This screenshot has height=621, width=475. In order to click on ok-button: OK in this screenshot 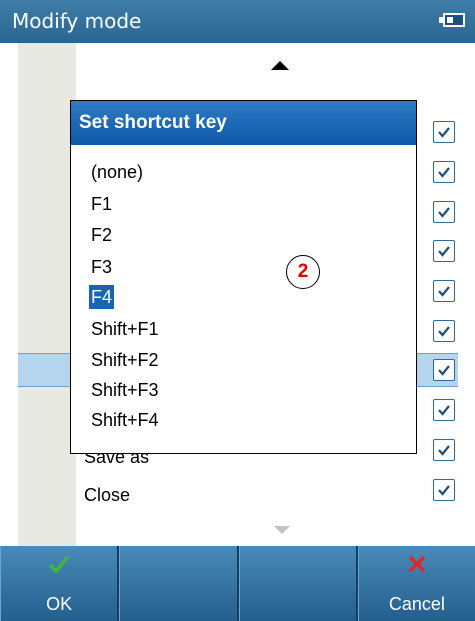, I will do `click(60, 583)`.